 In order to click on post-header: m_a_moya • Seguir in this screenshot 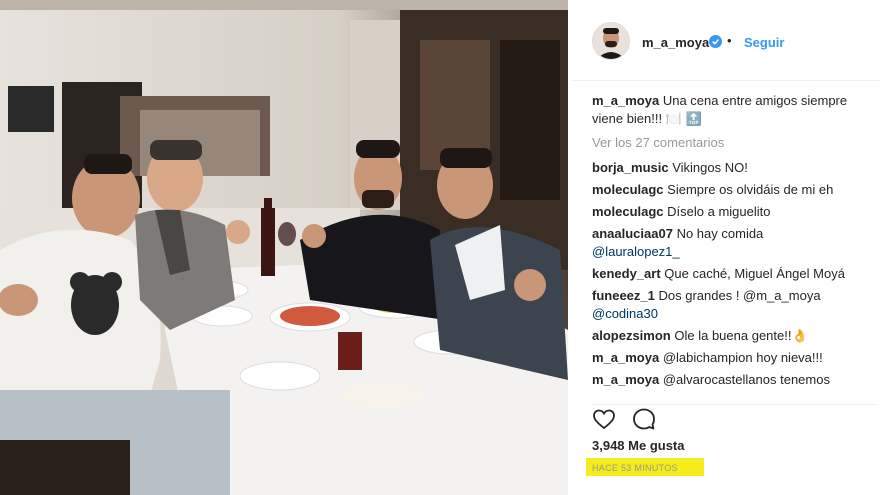, I will do `click(726, 40)`.